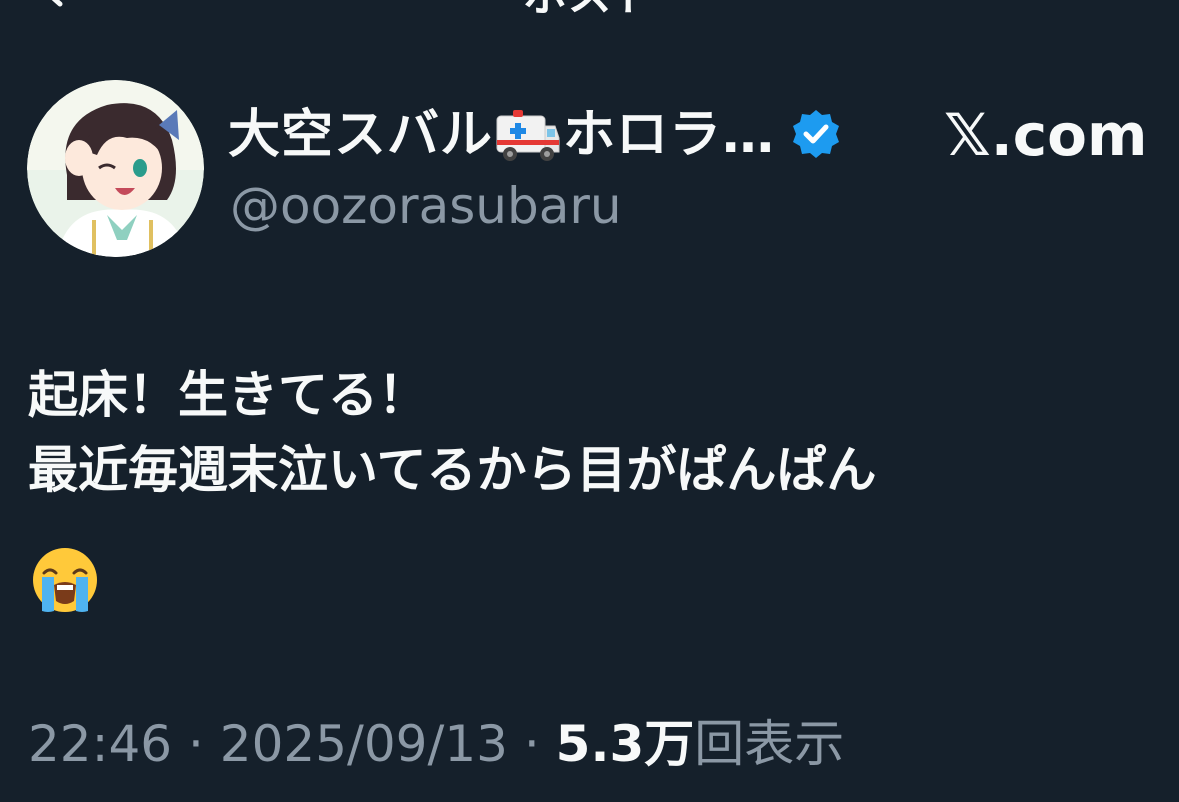 The width and height of the screenshot is (1179, 802). Describe the element at coordinates (364, 744) in the screenshot. I see `post-date: 2025/09/13` at that location.